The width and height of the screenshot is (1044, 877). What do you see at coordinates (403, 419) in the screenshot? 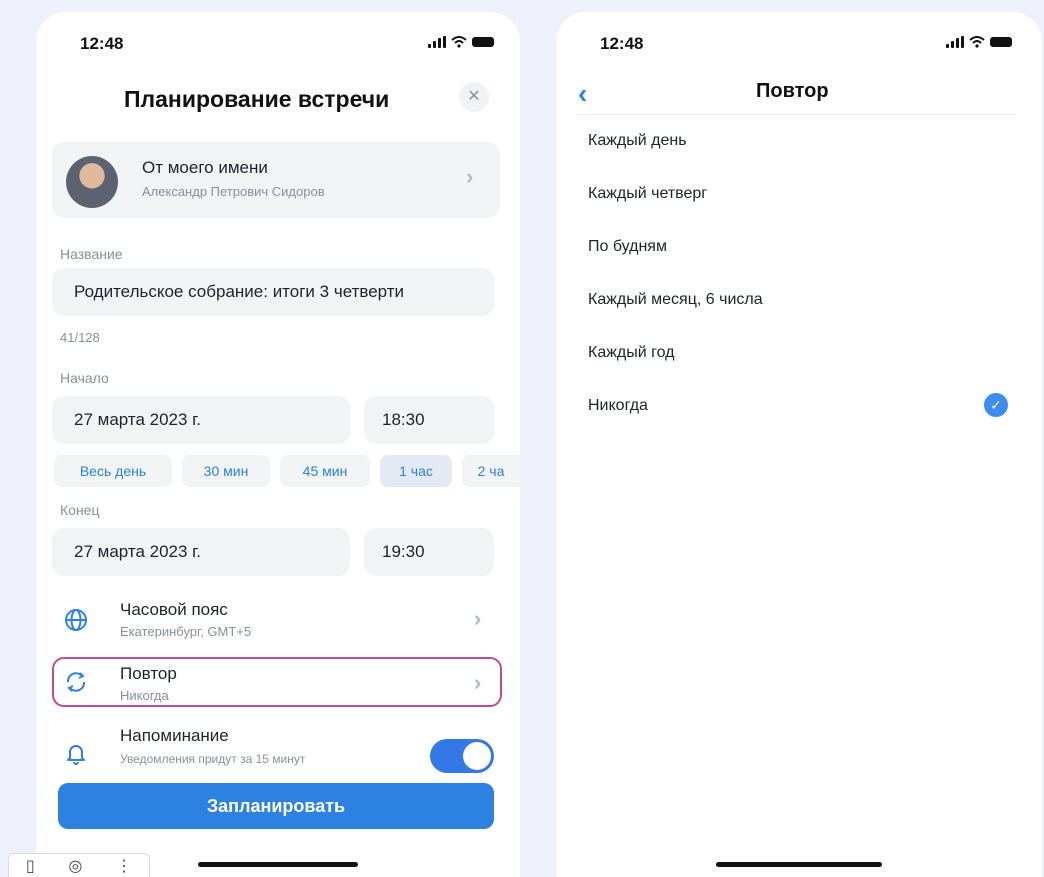
I see `start-time-value: 18:30` at bounding box center [403, 419].